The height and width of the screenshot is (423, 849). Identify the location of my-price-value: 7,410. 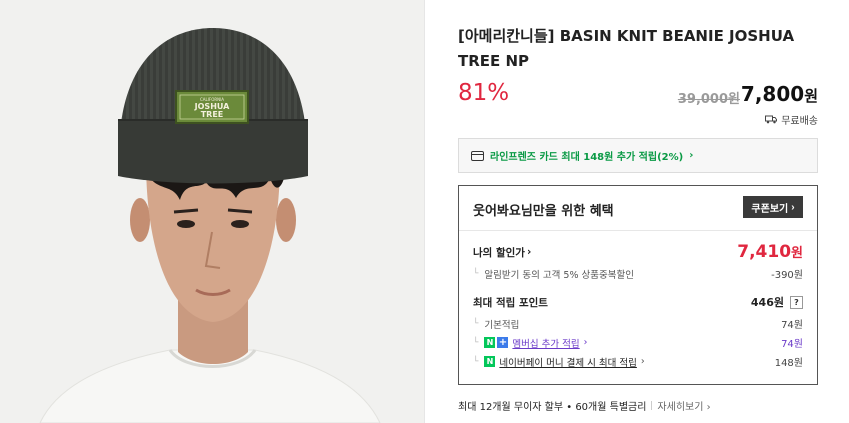
(764, 252).